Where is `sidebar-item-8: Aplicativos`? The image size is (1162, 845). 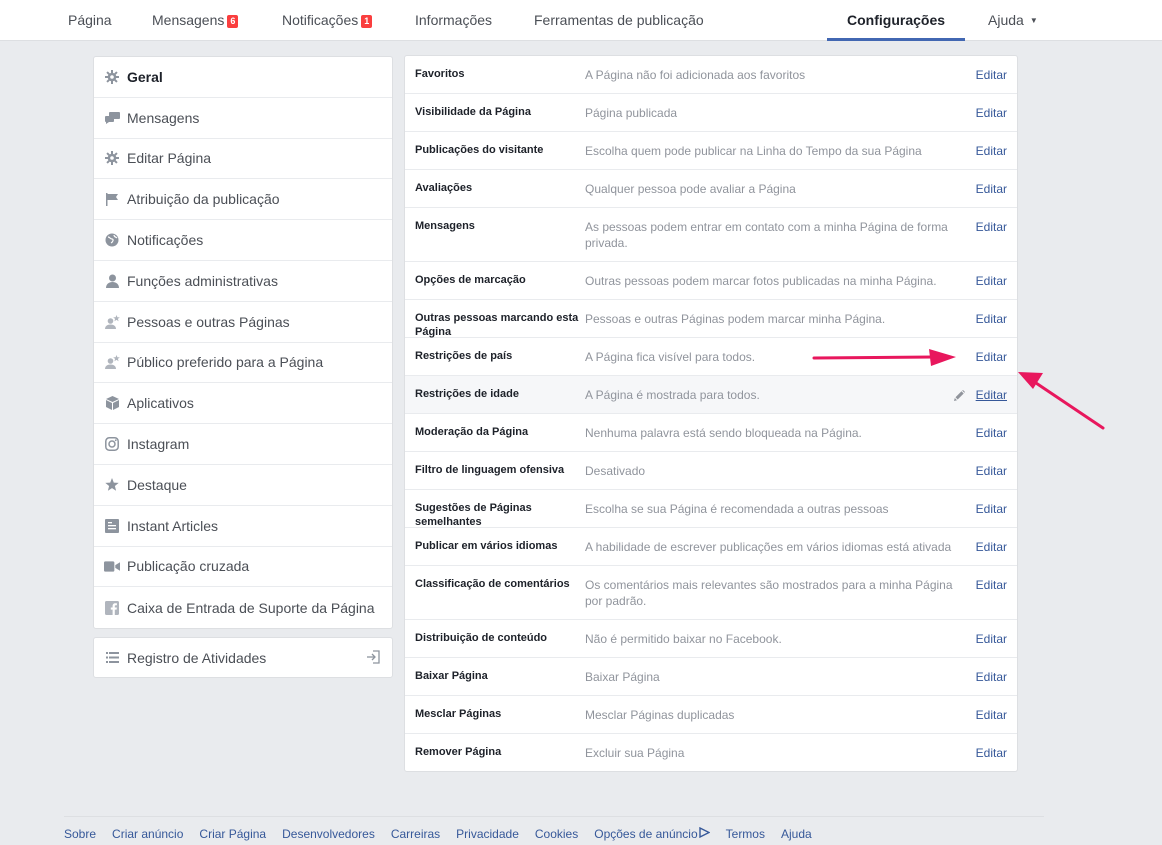
sidebar-item-8: Aplicativos is located at coordinates (243, 404).